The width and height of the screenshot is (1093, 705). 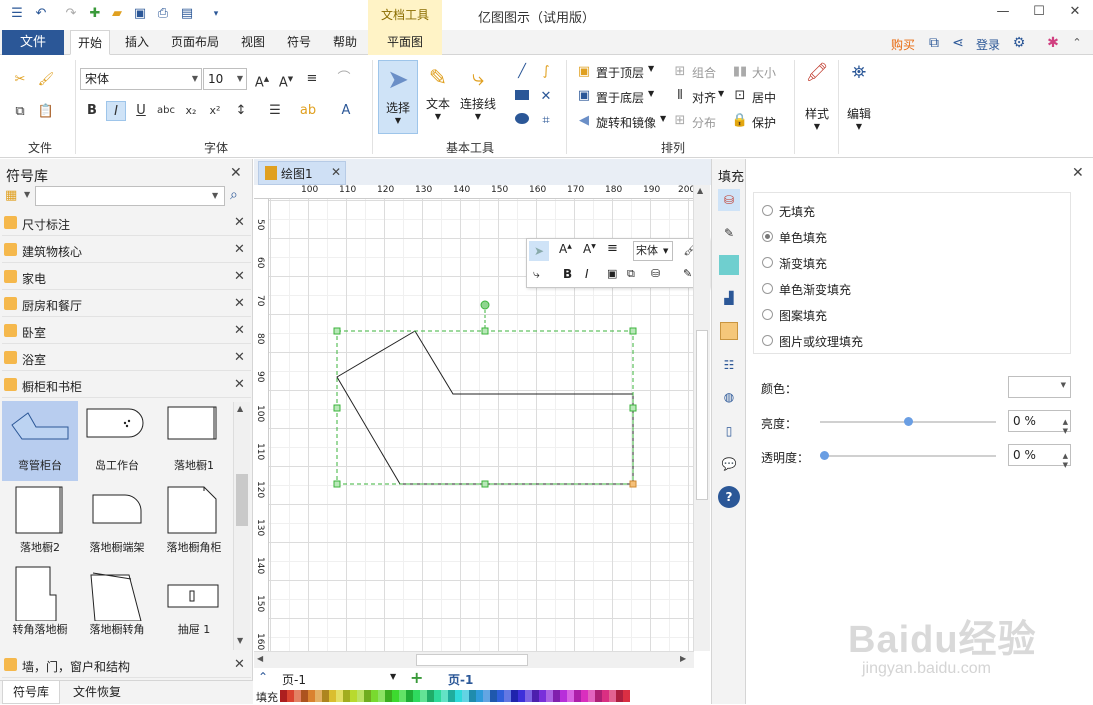 I want to click on rotate-mirror-button: 旋转和镜像, so click(x=626, y=122).